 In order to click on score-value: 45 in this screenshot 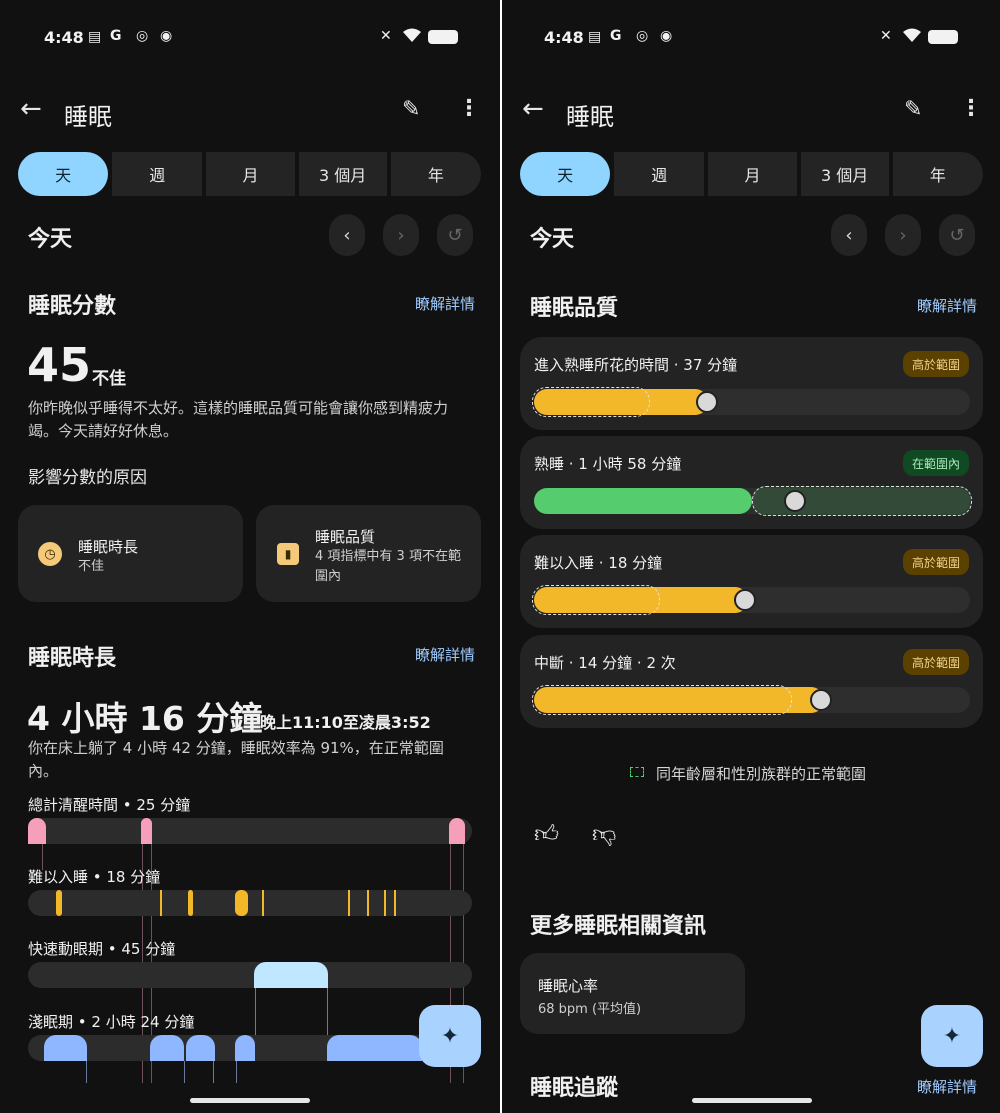, I will do `click(59, 365)`.